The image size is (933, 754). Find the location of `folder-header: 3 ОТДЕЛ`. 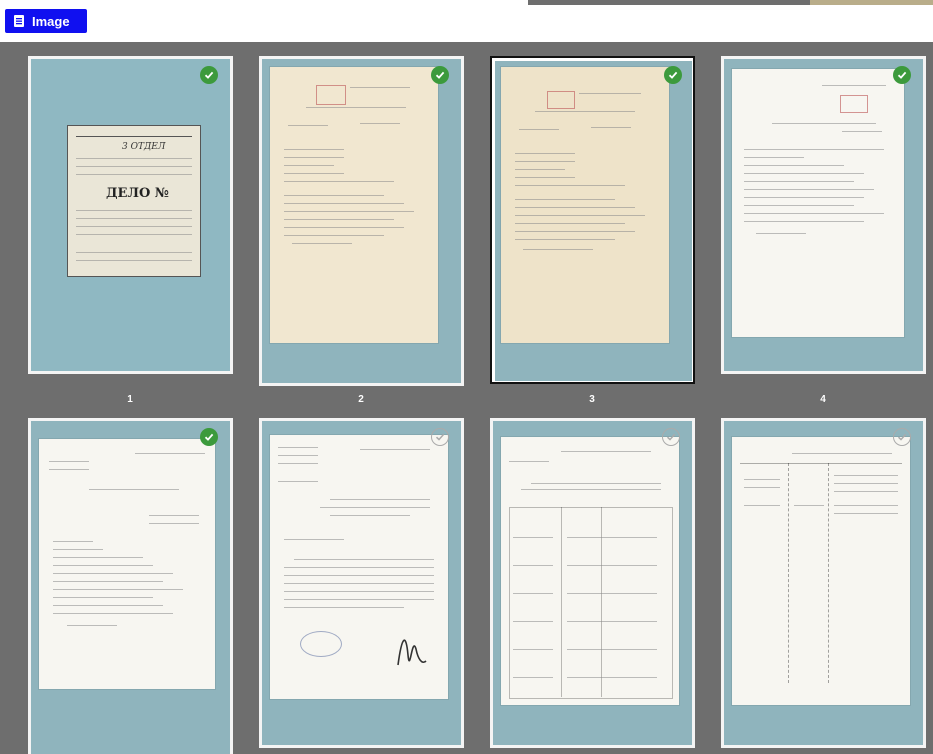

folder-header: 3 ОТДЕЛ is located at coordinates (144, 147).